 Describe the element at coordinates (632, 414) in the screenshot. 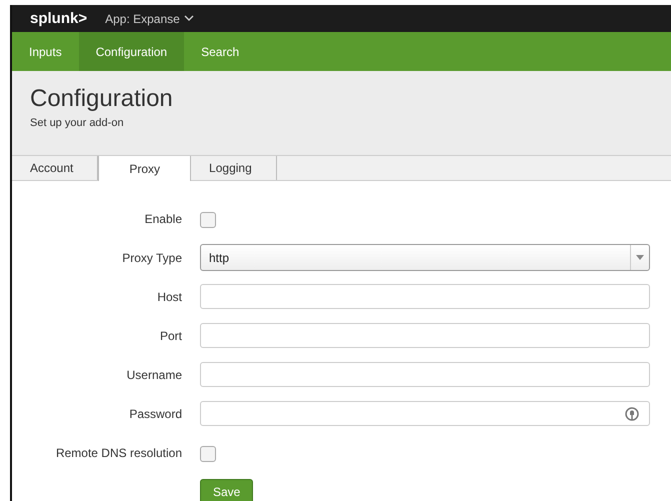

I see `key-icon` at that location.